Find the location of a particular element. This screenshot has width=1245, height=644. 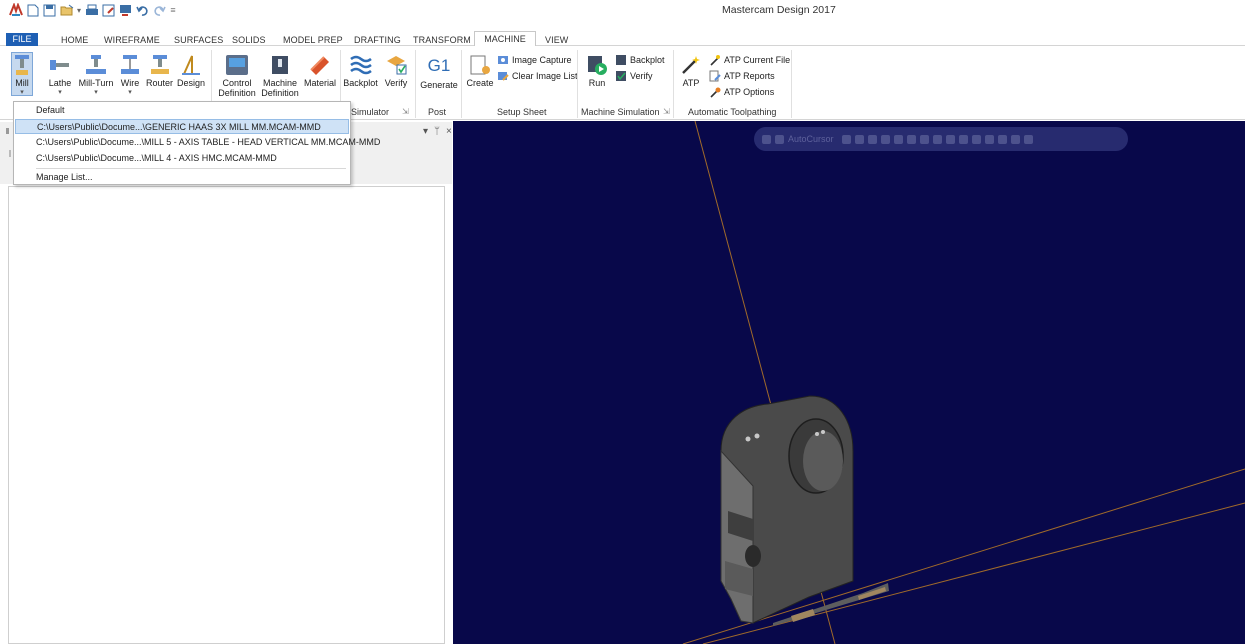

design-button: Design is located at coordinates (191, 71).